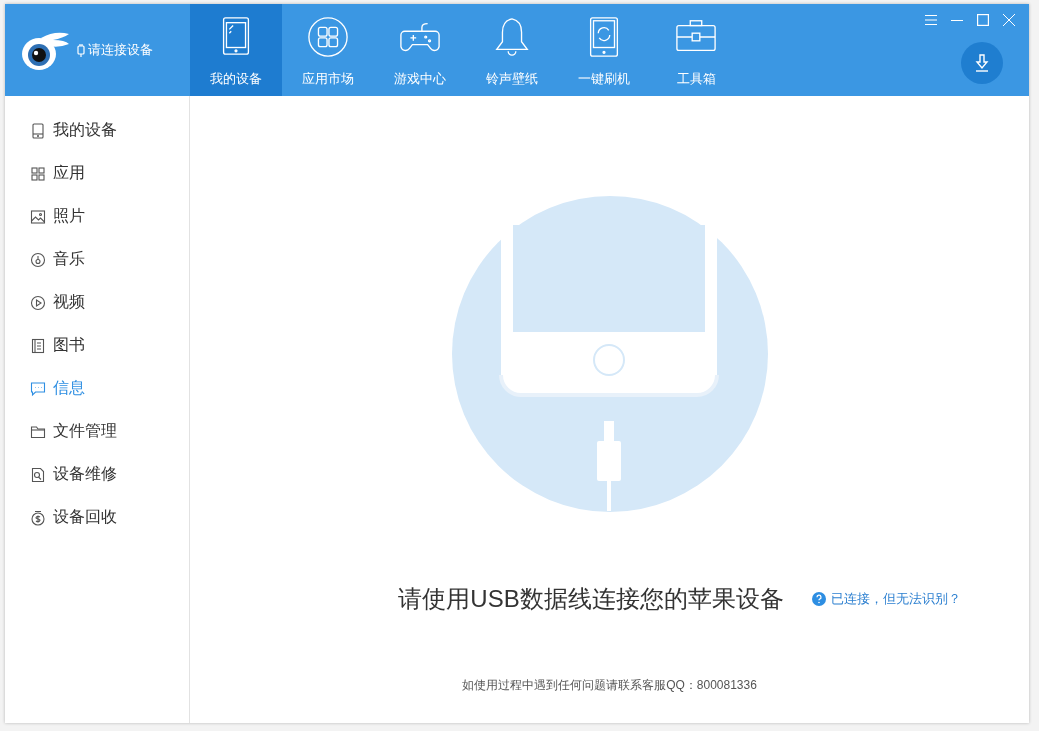 This screenshot has width=1039, height=731. Describe the element at coordinates (982, 63) in the screenshot. I see `download-button` at that location.